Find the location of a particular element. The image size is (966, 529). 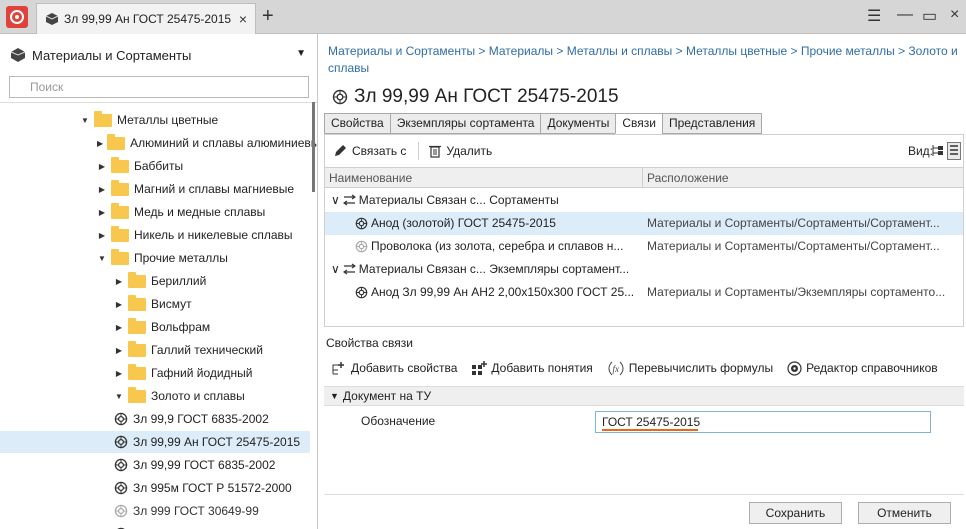

tree-material-item: Зл 99,99 ГОСТ 6835-2002 is located at coordinates (155, 465).